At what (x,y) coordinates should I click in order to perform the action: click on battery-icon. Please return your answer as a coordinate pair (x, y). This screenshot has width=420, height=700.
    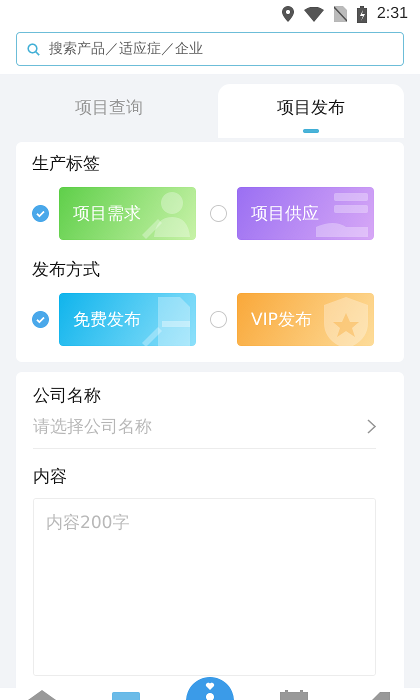
    Looking at the image, I should click on (361, 14).